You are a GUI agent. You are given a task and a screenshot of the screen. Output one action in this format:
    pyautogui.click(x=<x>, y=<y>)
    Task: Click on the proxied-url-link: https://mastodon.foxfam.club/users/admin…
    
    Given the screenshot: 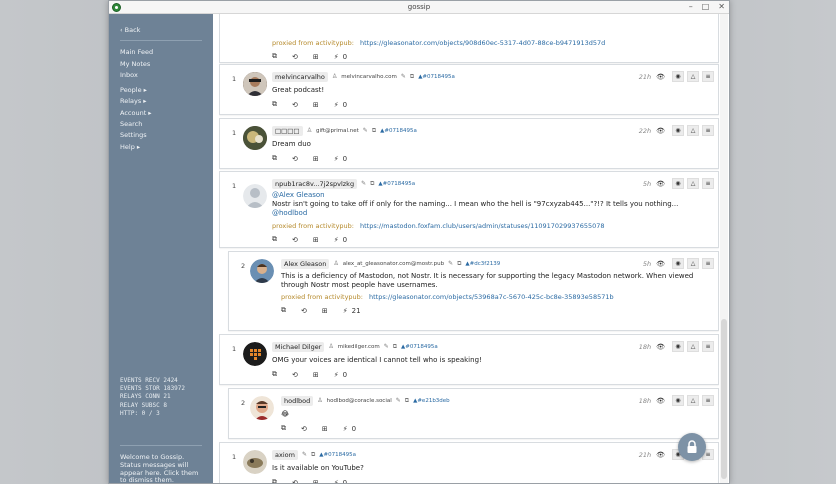 What is the action you would take?
    pyautogui.click(x=482, y=226)
    